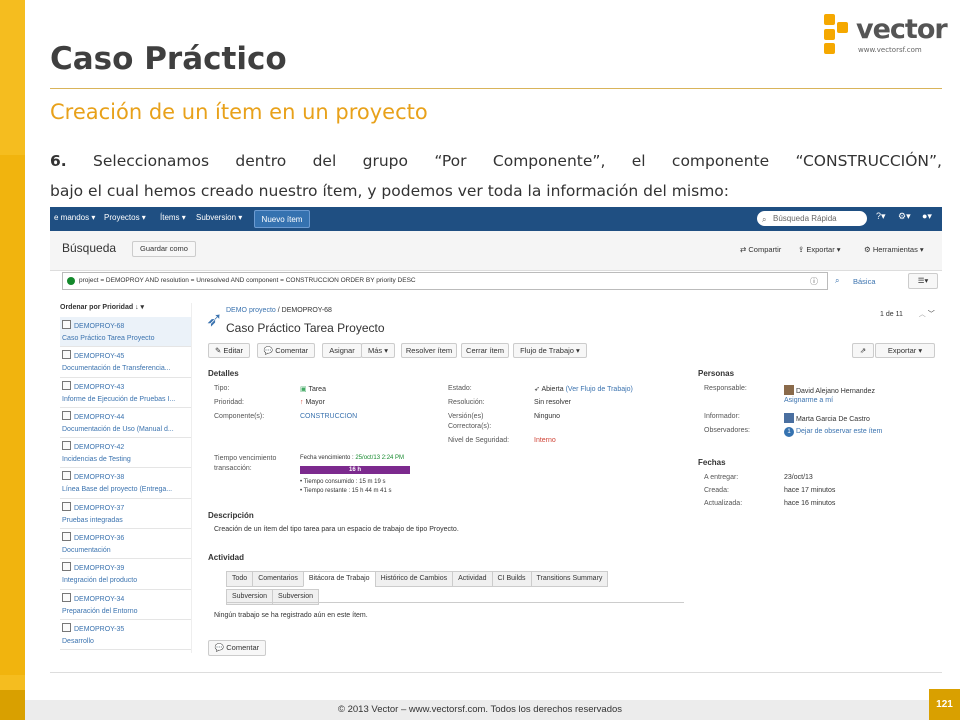 This screenshot has width=960, height=720. What do you see at coordinates (839, 431) in the screenshot?
I see `stop-watching-link: Dejar de observar este ítem` at bounding box center [839, 431].